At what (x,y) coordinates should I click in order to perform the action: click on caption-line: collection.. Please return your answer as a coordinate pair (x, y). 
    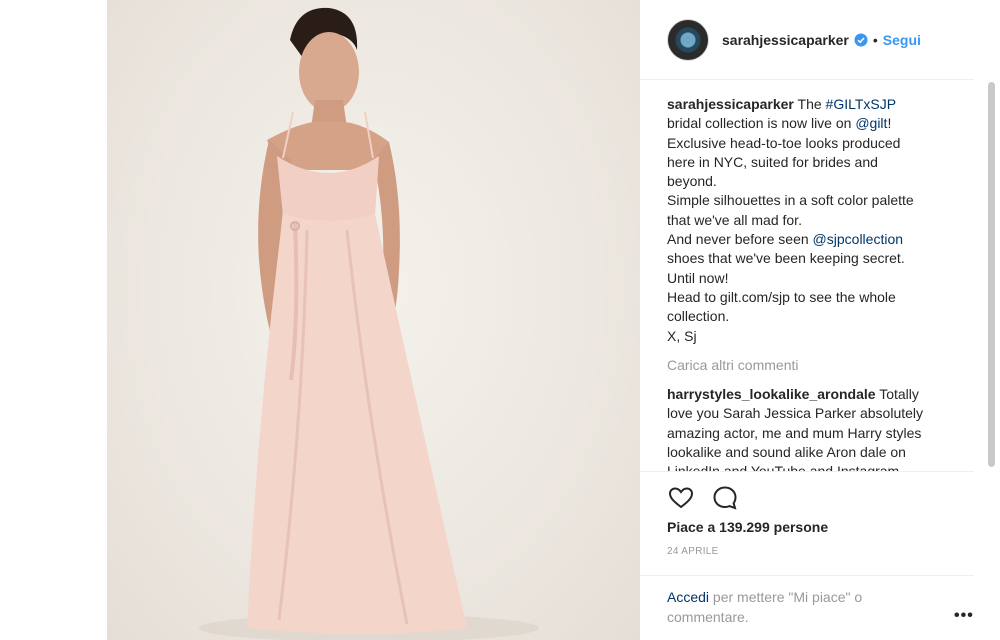
    Looking at the image, I should click on (698, 316).